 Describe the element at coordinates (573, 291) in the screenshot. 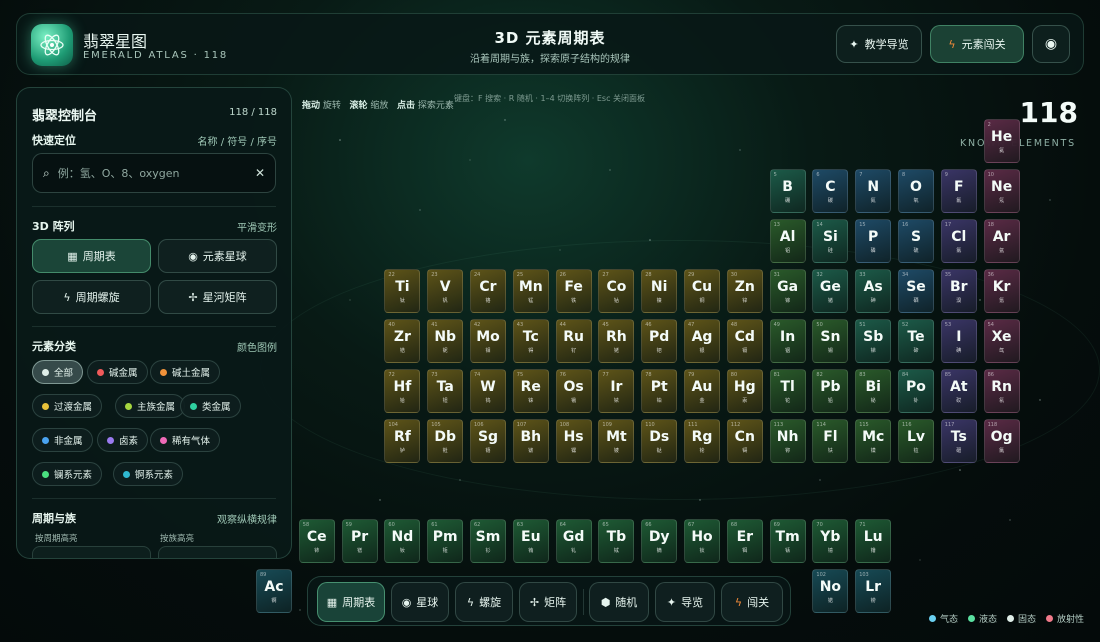

I see `element-tile-fe: 26 Fe 铁` at that location.